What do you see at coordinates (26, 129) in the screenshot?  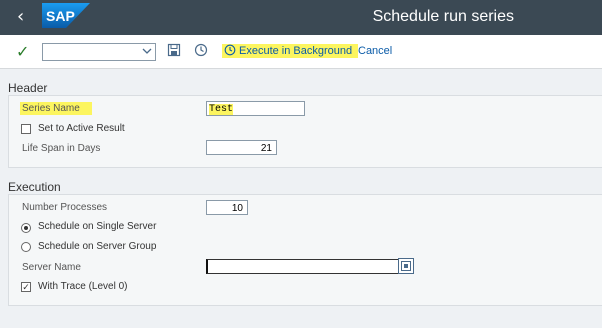 I see `set-active-result-checkbox` at bounding box center [26, 129].